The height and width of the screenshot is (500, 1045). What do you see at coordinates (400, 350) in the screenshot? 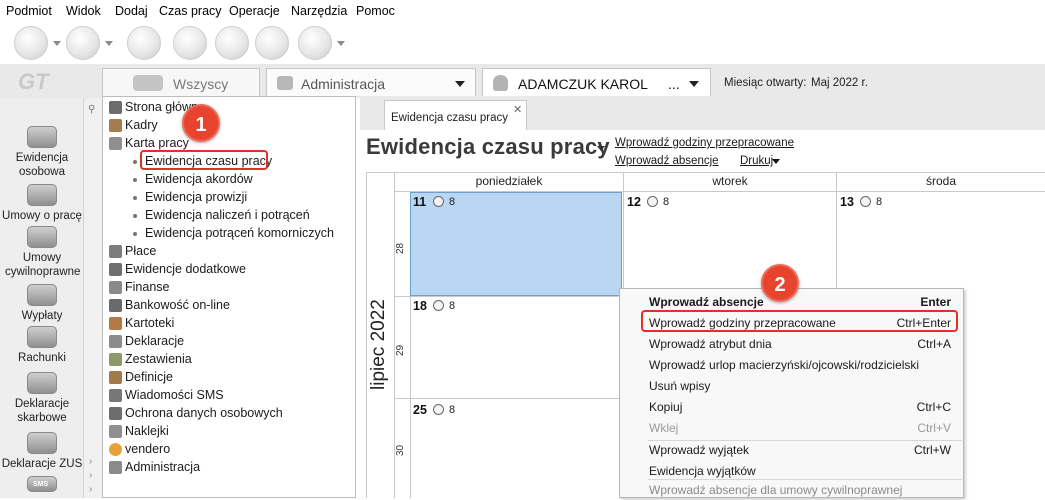
I see `week-number: 29` at bounding box center [400, 350].